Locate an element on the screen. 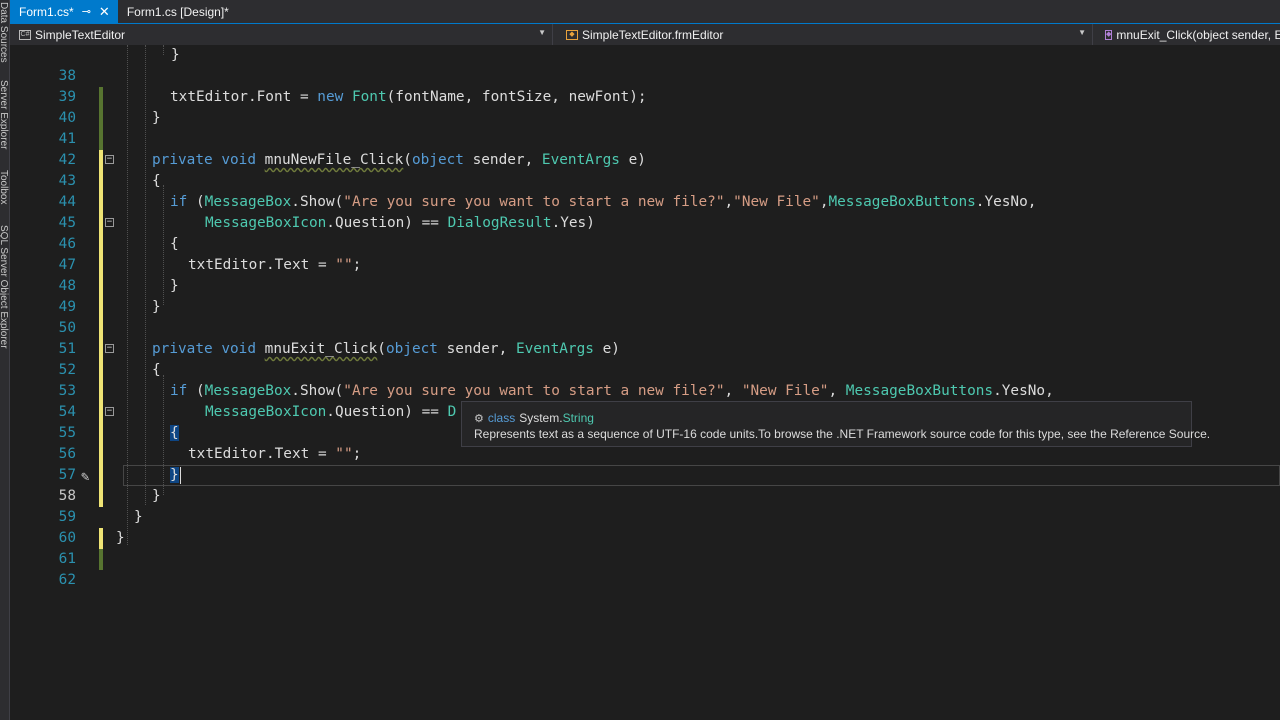 This screenshot has height=720, width=1280. line-number: 62 is located at coordinates (67, 580).